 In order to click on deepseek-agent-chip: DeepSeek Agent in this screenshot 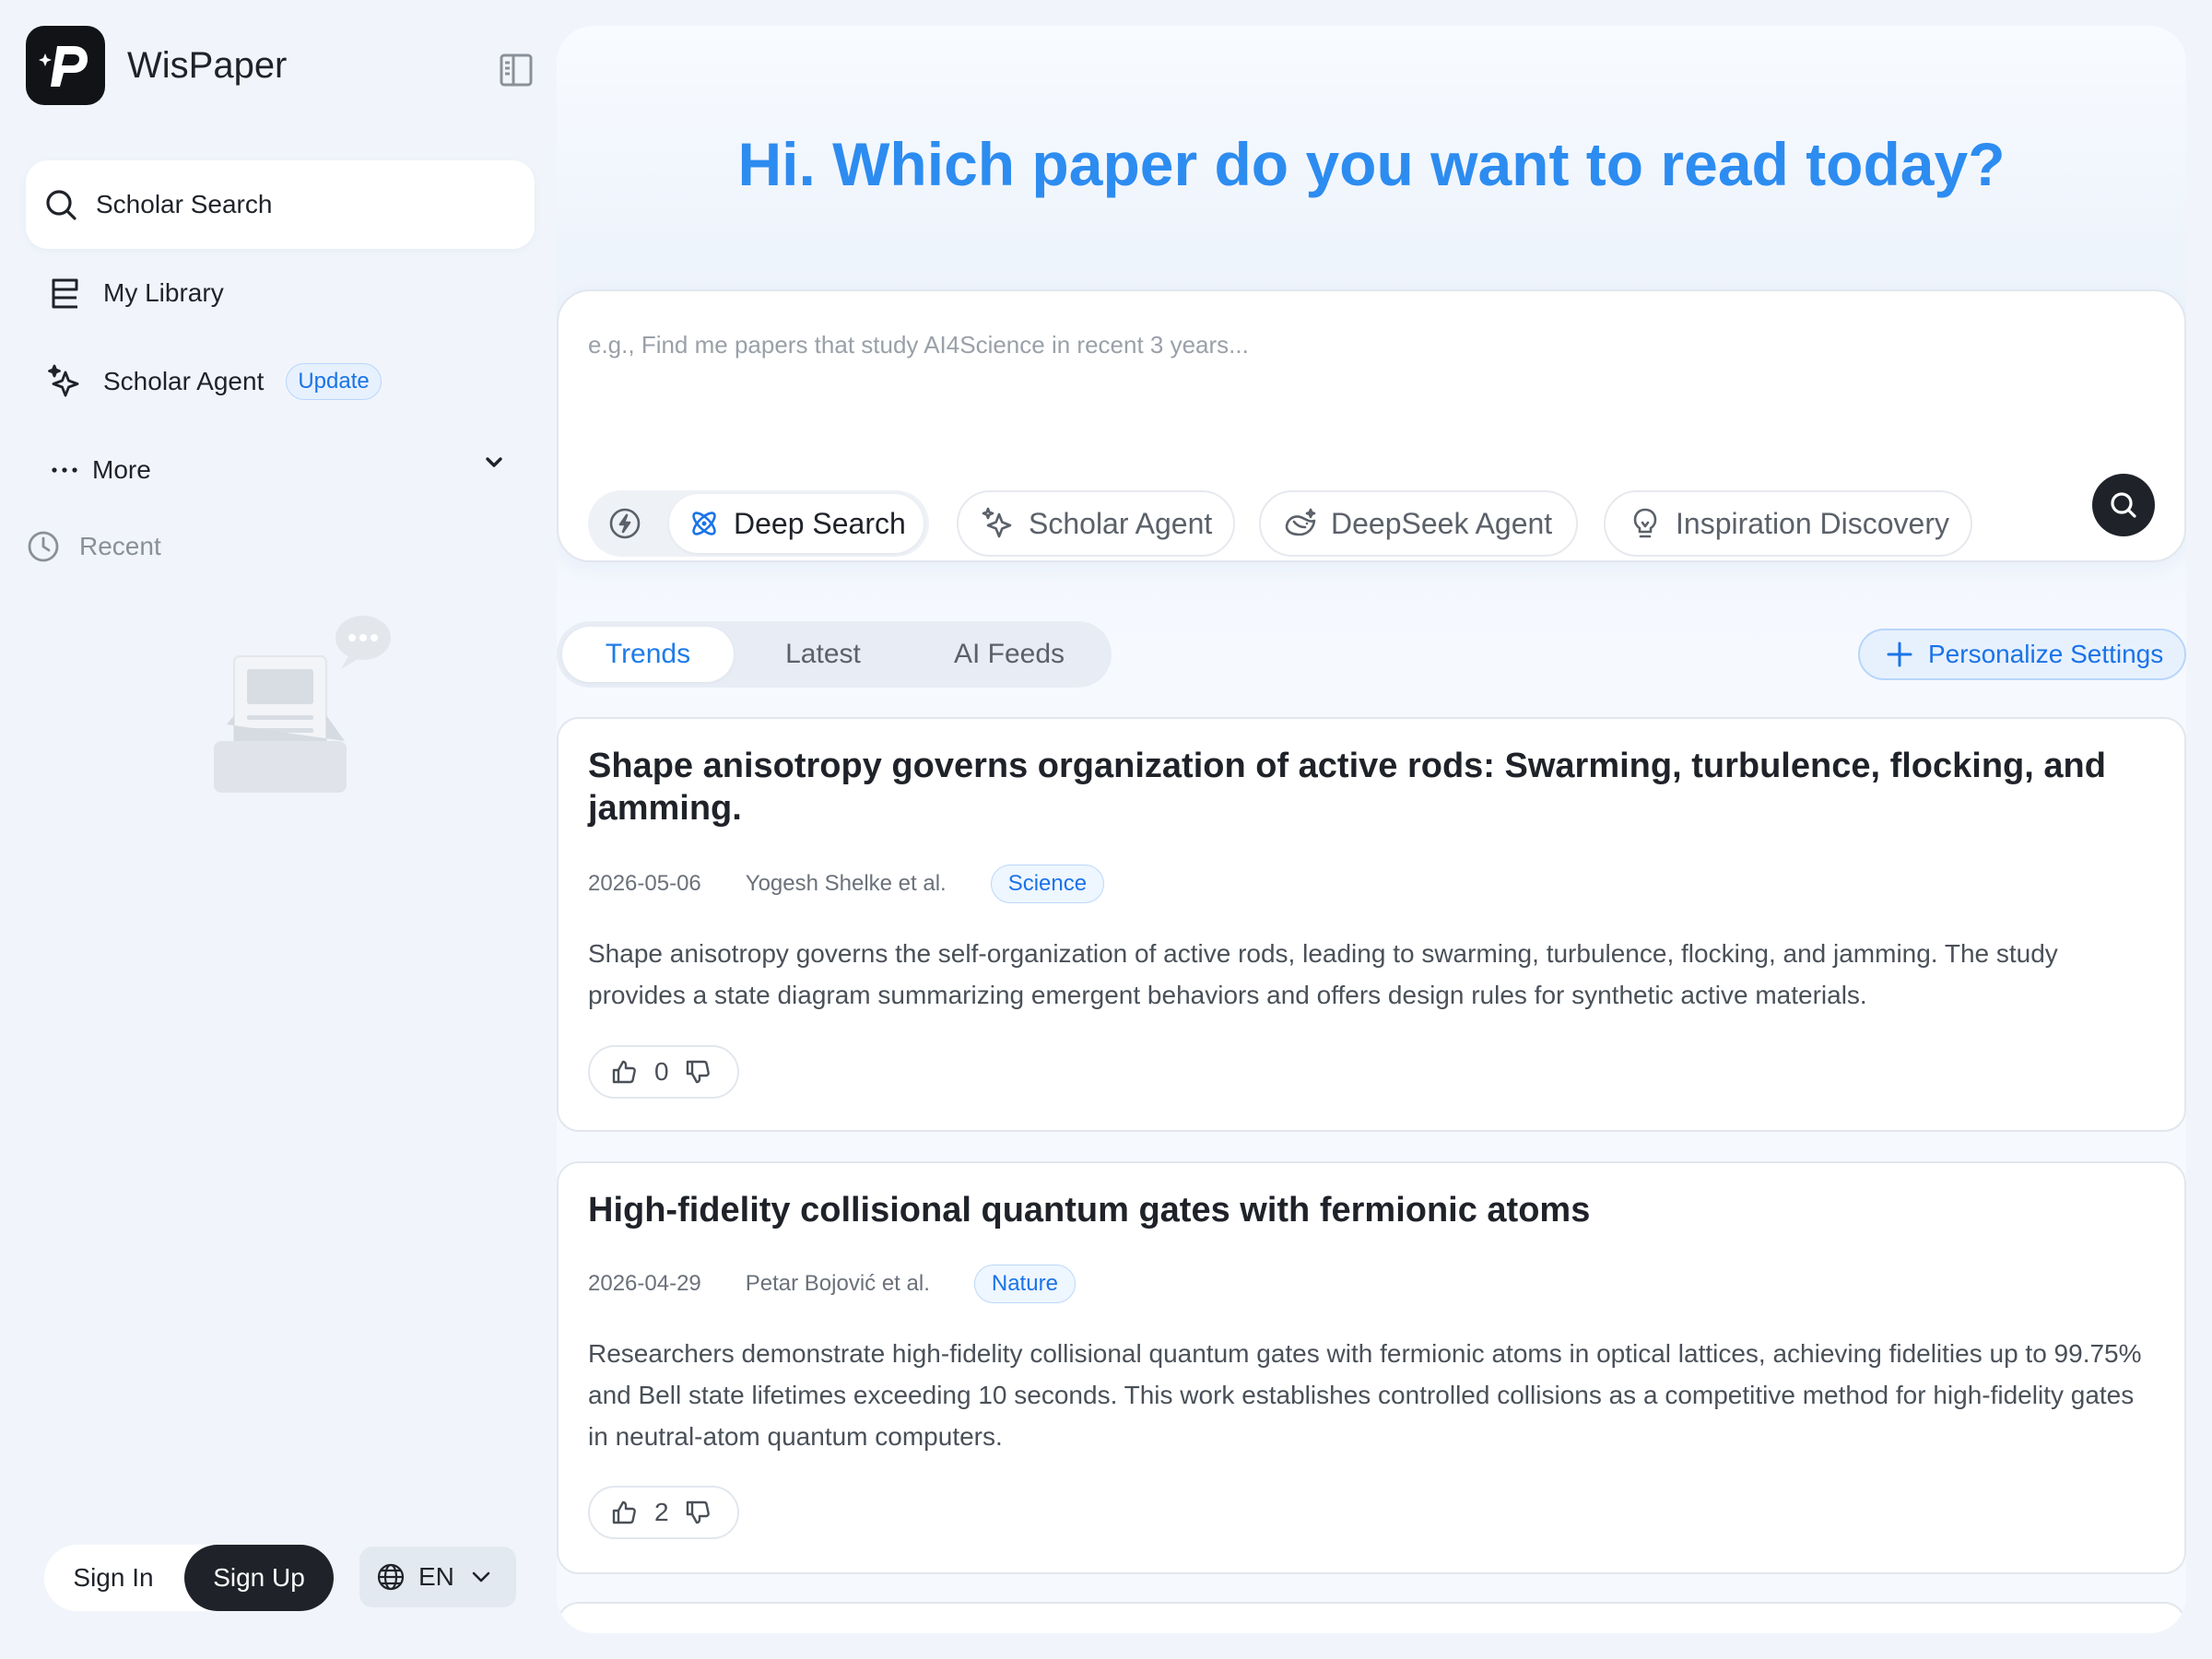, I will do `click(1418, 523)`.